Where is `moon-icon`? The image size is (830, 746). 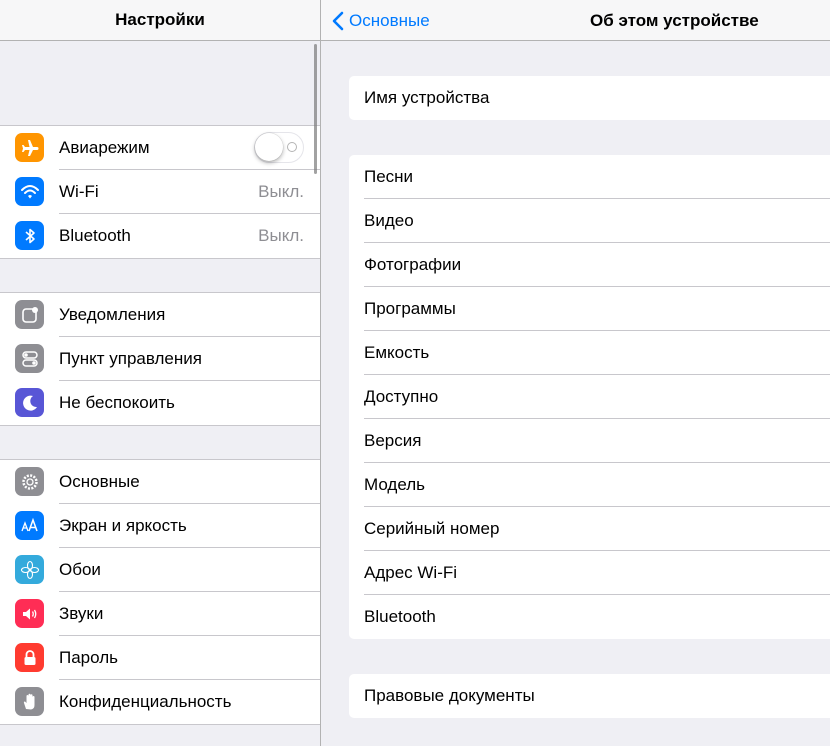 moon-icon is located at coordinates (29, 402).